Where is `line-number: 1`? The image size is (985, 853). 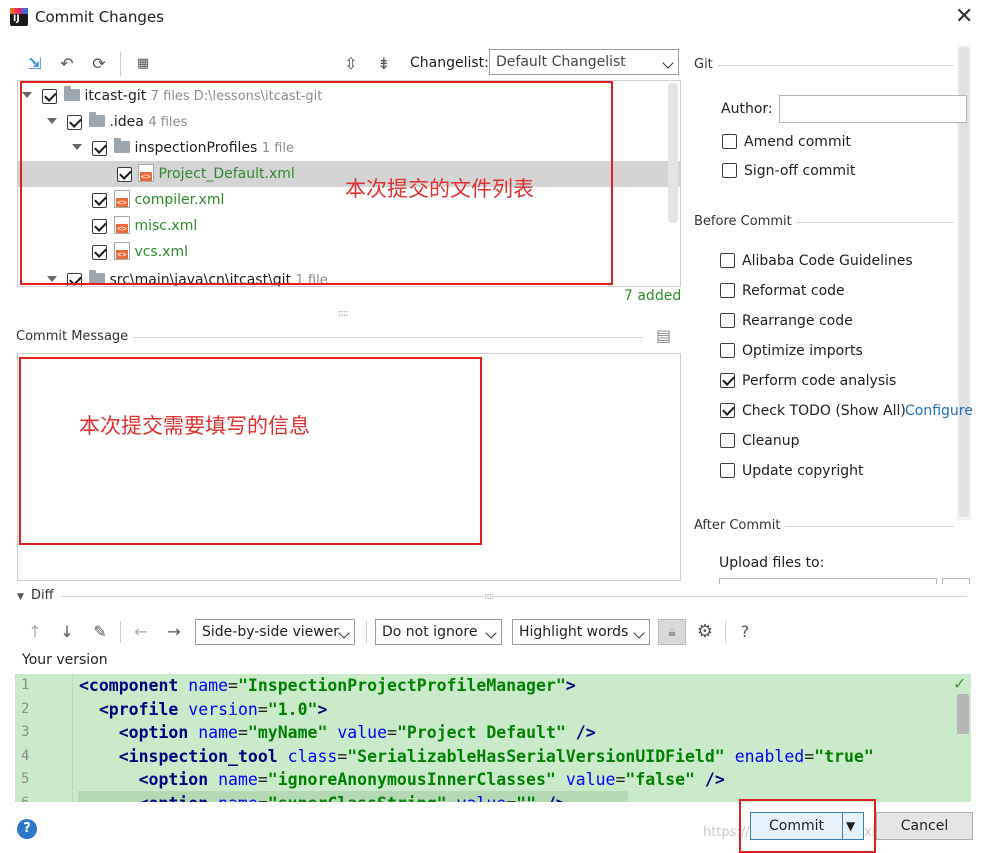 line-number: 1 is located at coordinates (25, 685).